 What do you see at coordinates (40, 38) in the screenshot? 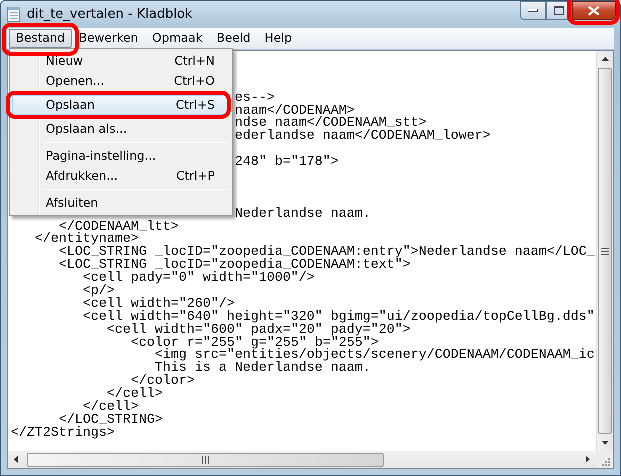
I see `menu-item: Bestand` at bounding box center [40, 38].